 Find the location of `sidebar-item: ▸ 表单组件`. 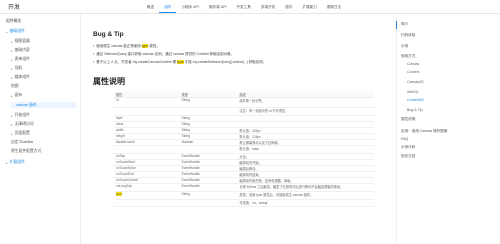

sidebar-item: ▸ 表单组件 is located at coordinates (20, 59).